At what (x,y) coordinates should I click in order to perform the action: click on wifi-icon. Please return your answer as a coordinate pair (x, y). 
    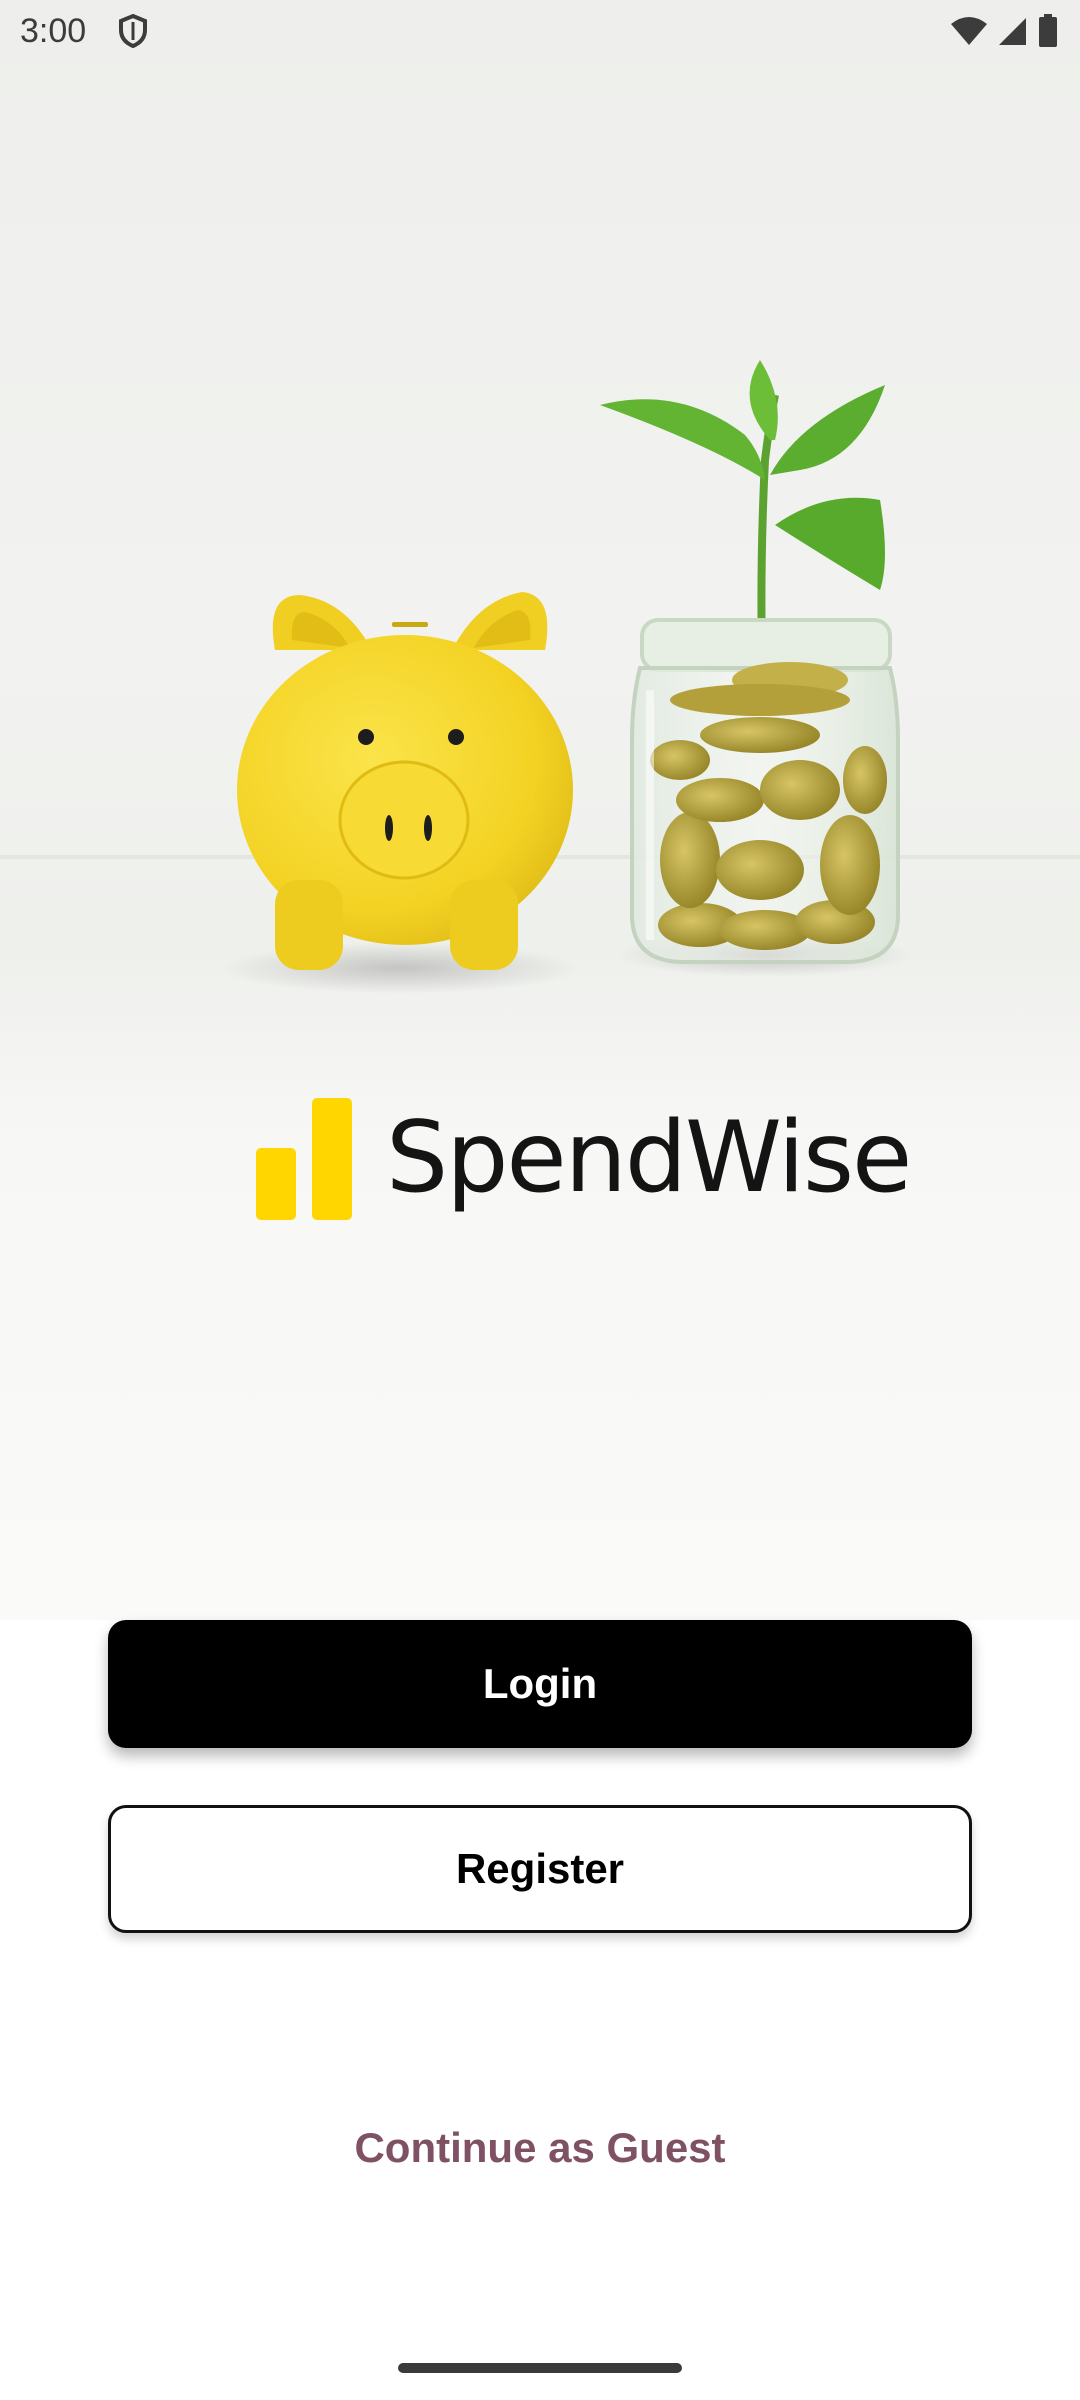
    Looking at the image, I should click on (969, 31).